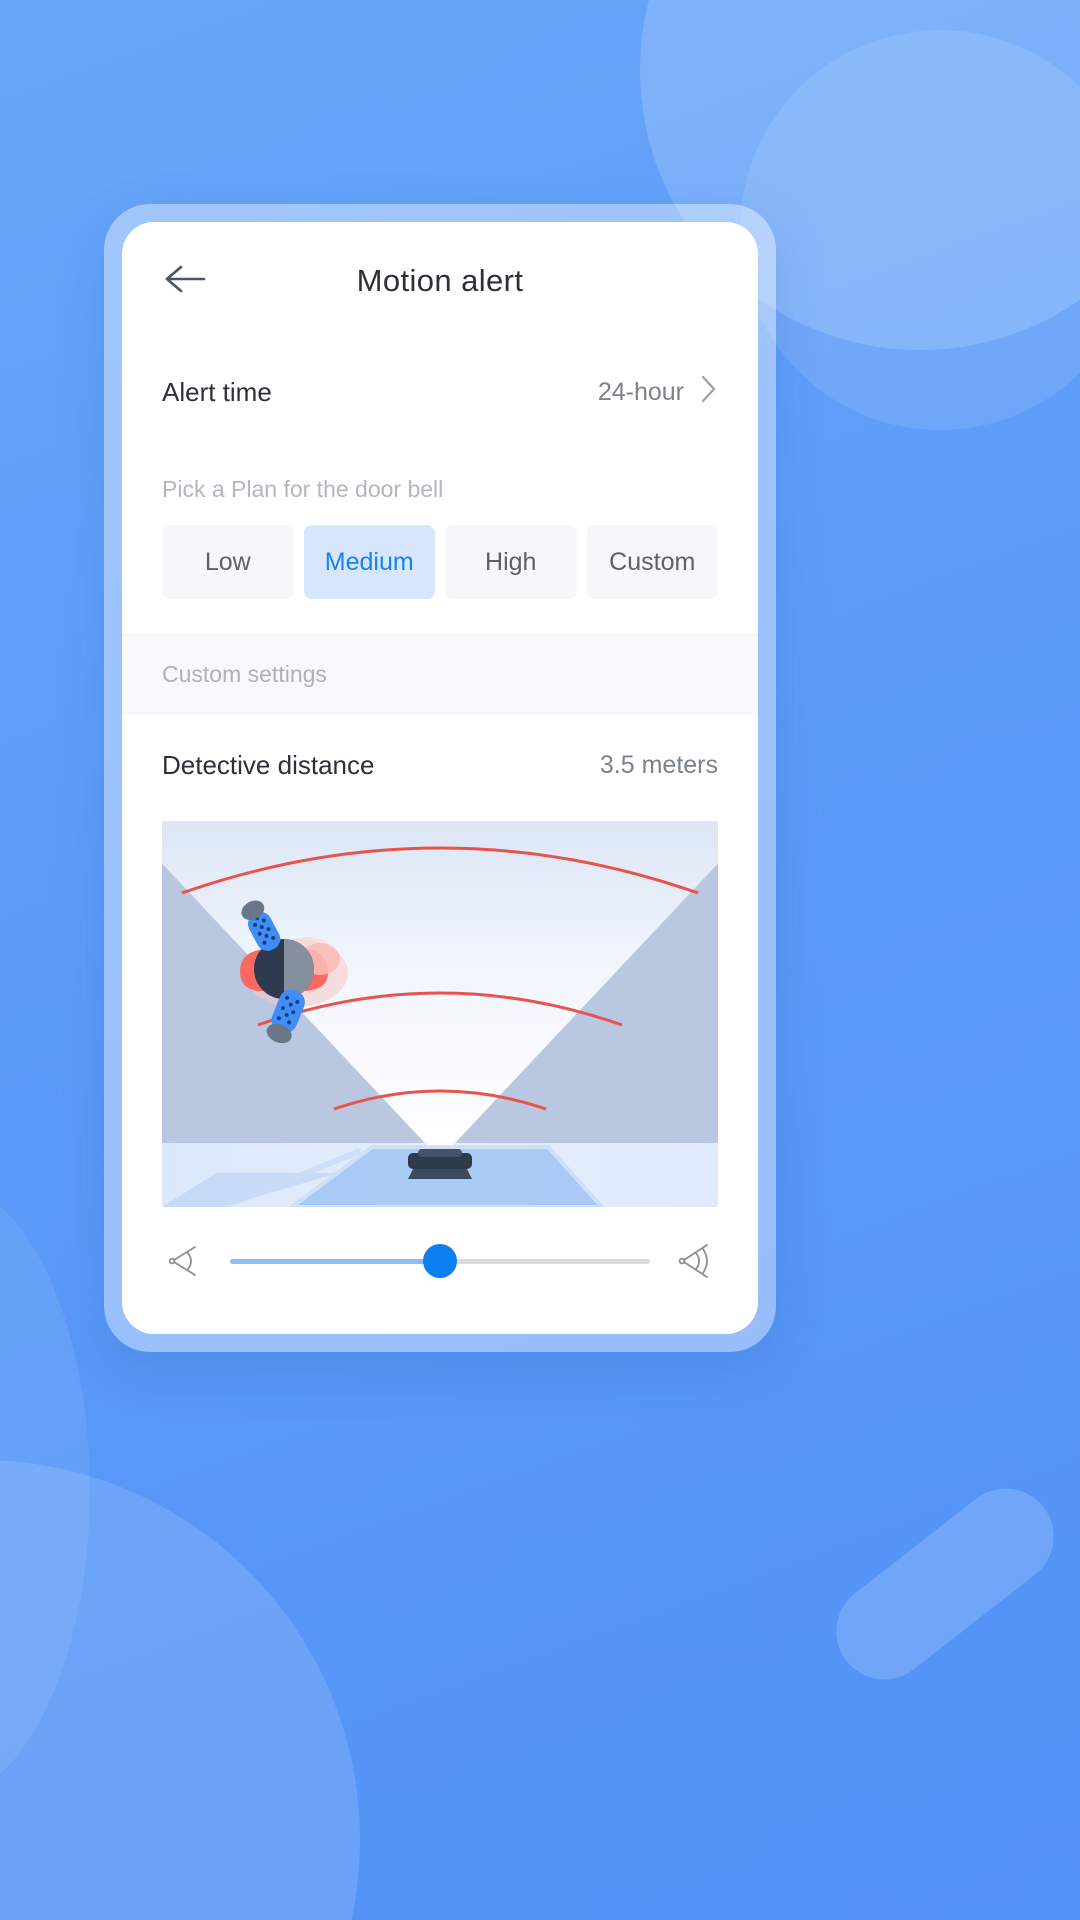 This screenshot has height=1920, width=1080. I want to click on motion-sensitivity-section: Motion sensitivity Normal, so click(440, 1324).